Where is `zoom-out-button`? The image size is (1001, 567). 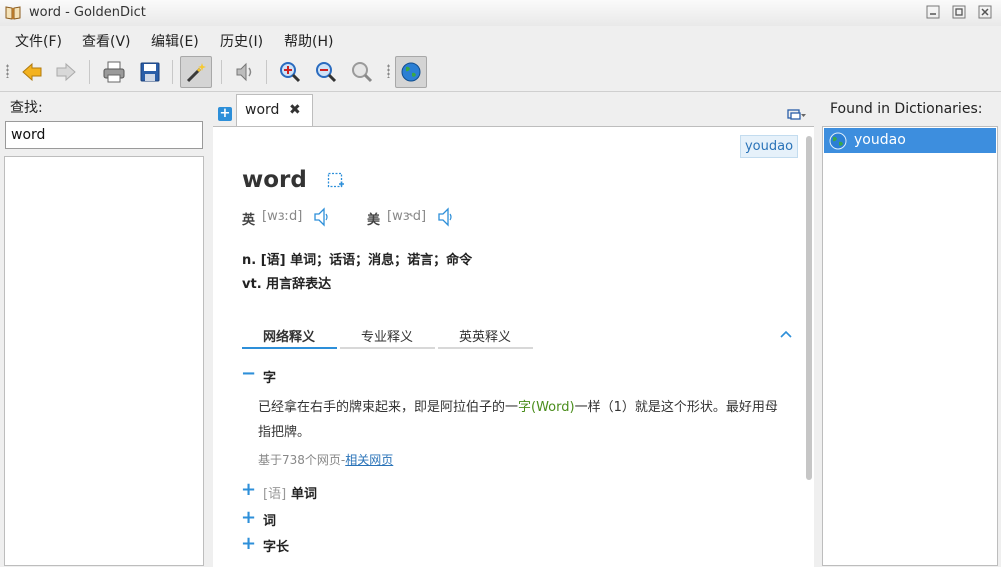 zoom-out-button is located at coordinates (326, 72).